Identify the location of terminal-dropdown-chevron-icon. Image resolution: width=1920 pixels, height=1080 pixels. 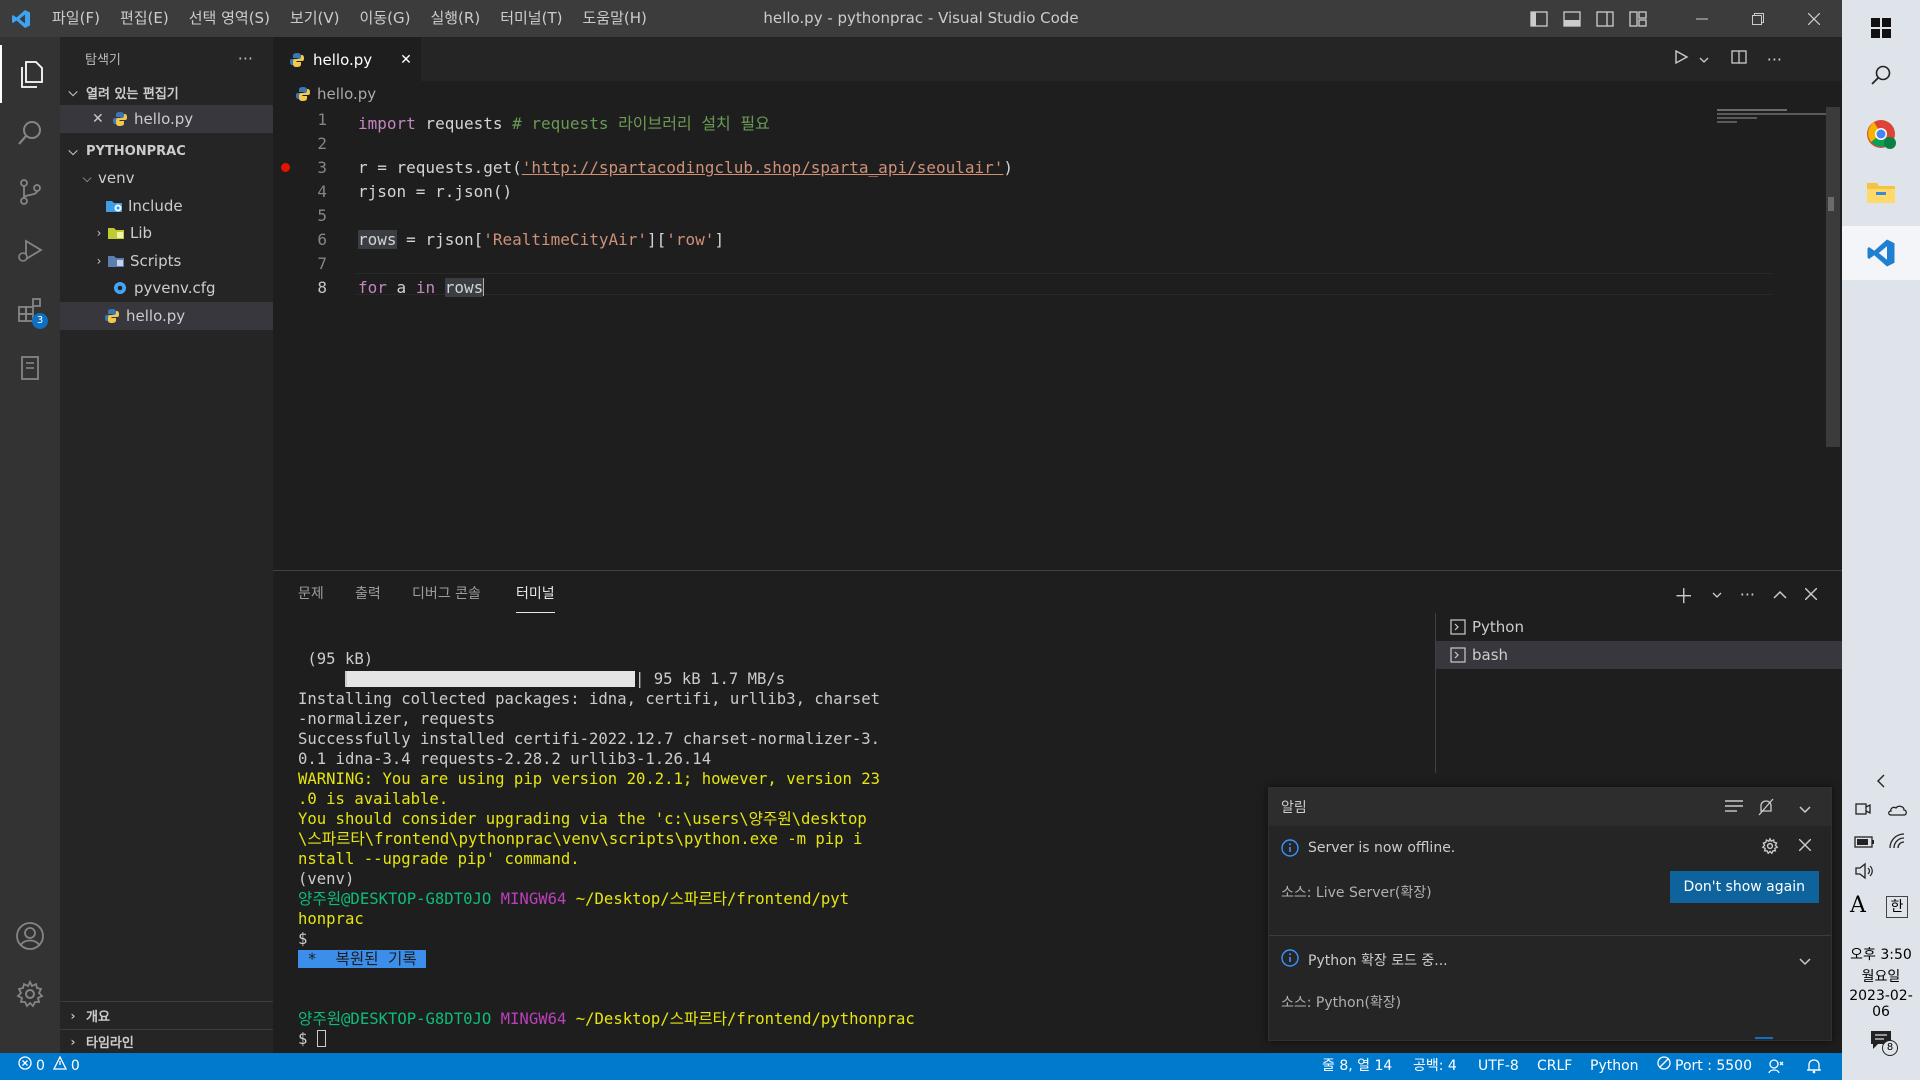
(1717, 594).